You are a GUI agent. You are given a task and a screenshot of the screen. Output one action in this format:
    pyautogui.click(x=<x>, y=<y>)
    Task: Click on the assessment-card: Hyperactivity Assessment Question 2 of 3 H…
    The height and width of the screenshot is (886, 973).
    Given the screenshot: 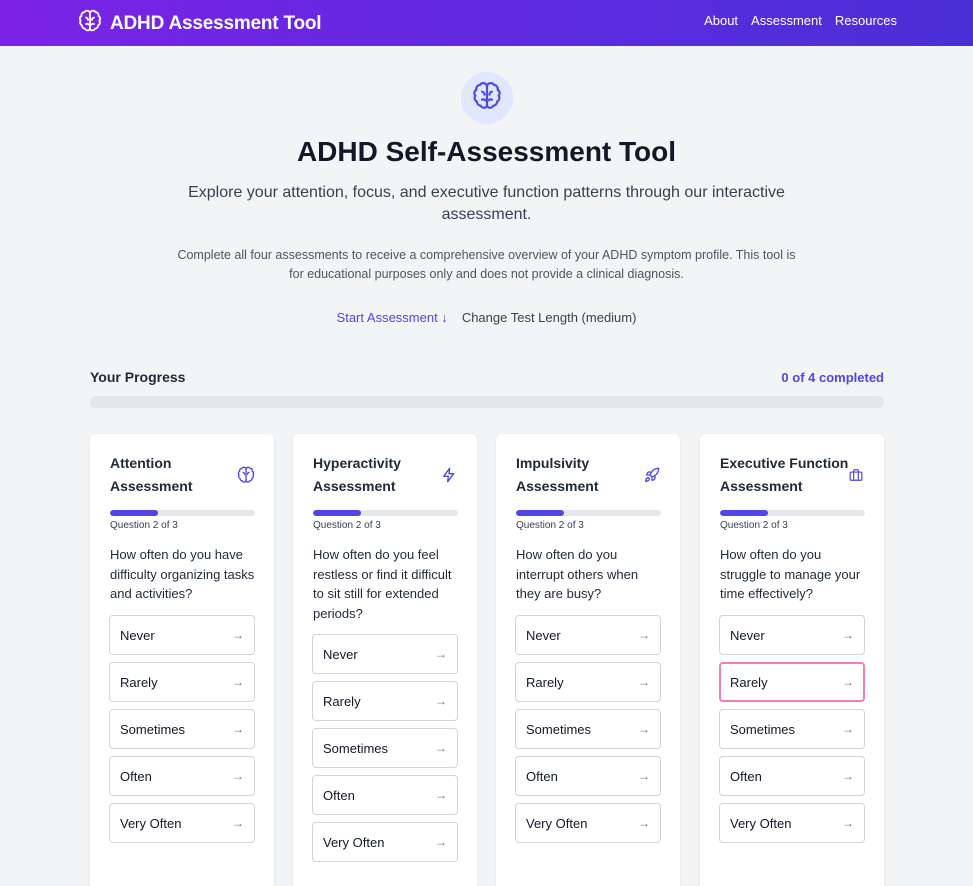 What is the action you would take?
    pyautogui.click(x=385, y=660)
    